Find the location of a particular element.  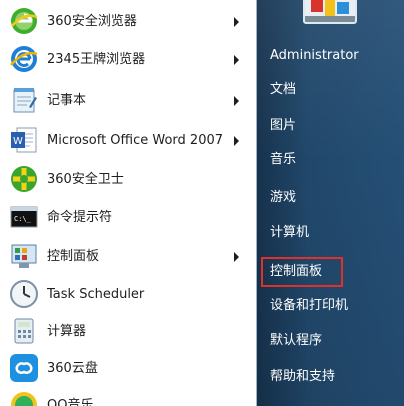

program-label: QQ音乐 is located at coordinates (70, 402).